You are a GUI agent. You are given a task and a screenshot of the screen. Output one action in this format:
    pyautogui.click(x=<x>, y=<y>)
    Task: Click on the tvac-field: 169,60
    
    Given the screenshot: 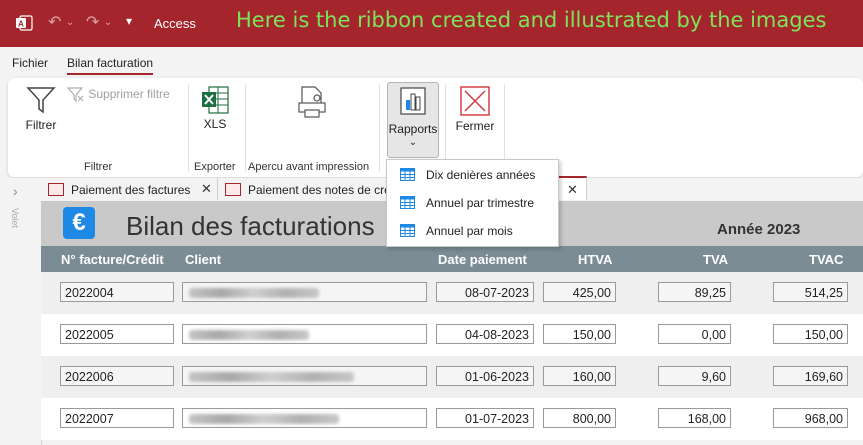 What is the action you would take?
    pyautogui.click(x=810, y=376)
    